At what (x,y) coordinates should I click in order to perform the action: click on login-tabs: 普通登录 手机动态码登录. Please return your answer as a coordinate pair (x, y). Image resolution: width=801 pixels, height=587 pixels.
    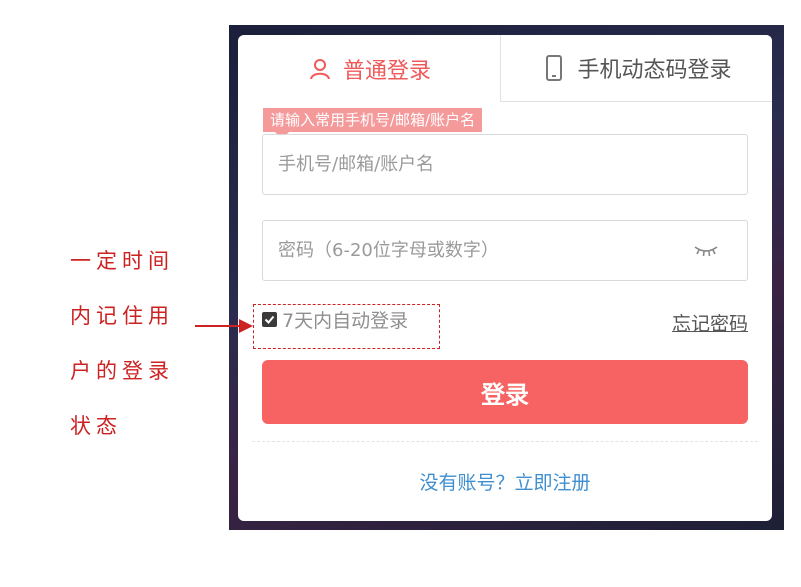
    Looking at the image, I should click on (505, 68).